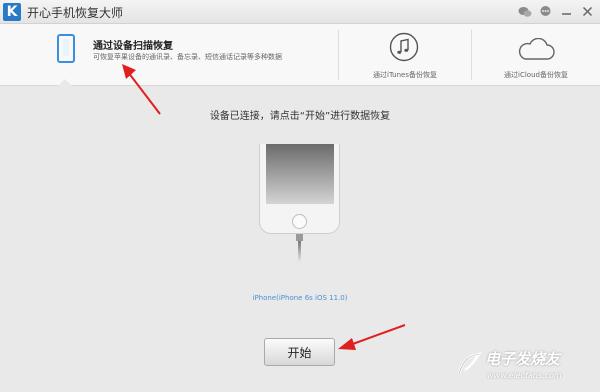 This screenshot has height=392, width=600. What do you see at coordinates (469, 363) in the screenshot?
I see `watermark-logo-icon` at bounding box center [469, 363].